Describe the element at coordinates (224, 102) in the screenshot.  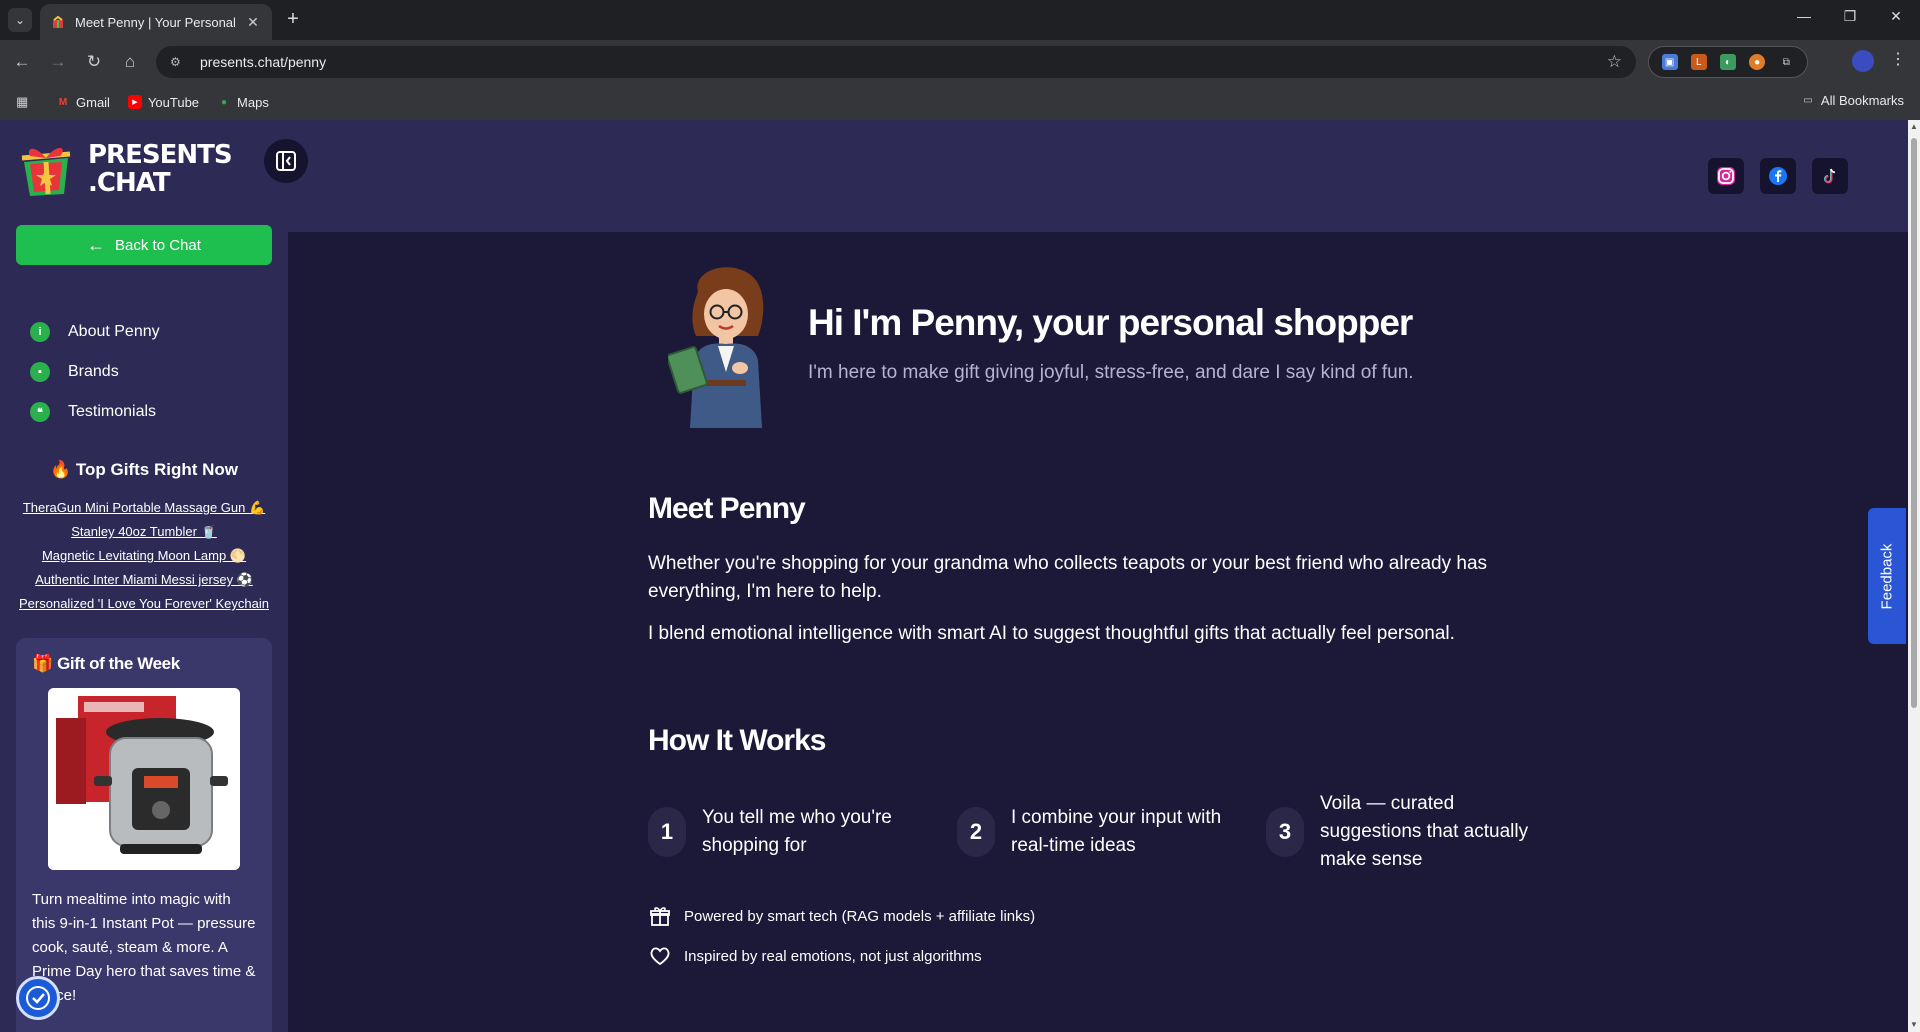
I see `maps-pin-icon: ●` at that location.